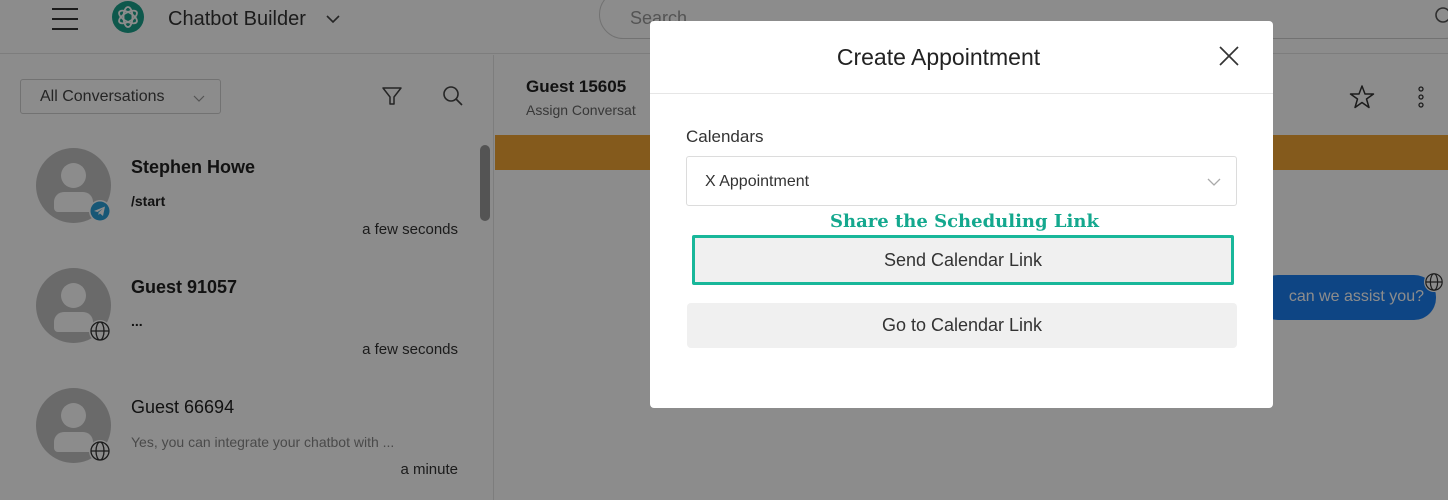  Describe the element at coordinates (1229, 56) in the screenshot. I see `close-icon` at that location.